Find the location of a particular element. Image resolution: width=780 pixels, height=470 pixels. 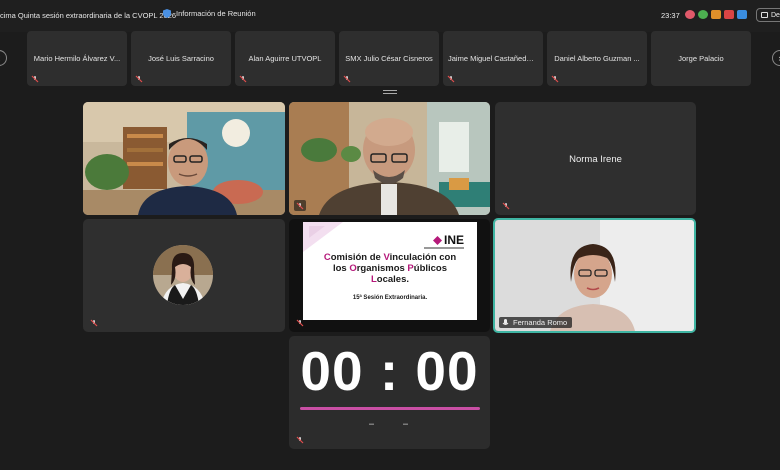

timer-display: 00 is located at coordinates (389, 371).